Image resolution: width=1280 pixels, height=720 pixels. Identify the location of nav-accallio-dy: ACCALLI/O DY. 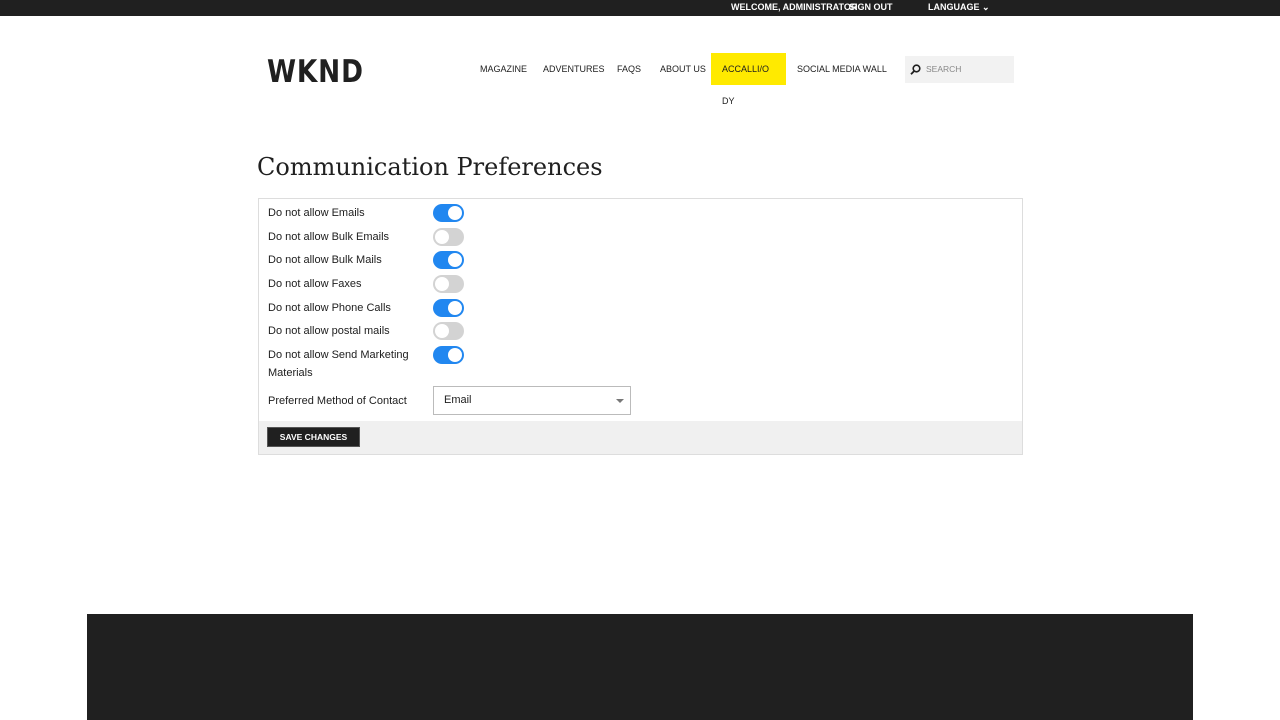
(748, 79).